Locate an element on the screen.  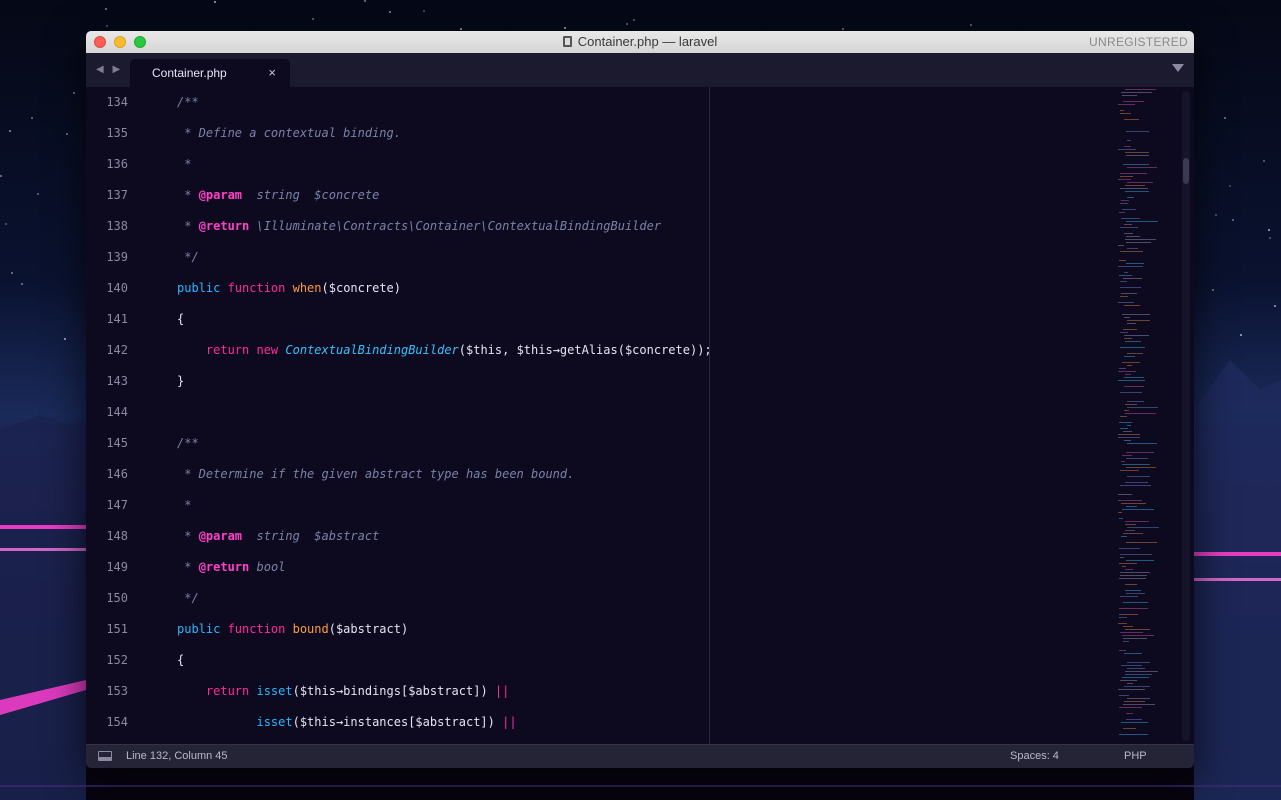
minimap is located at coordinates (1150, 415).